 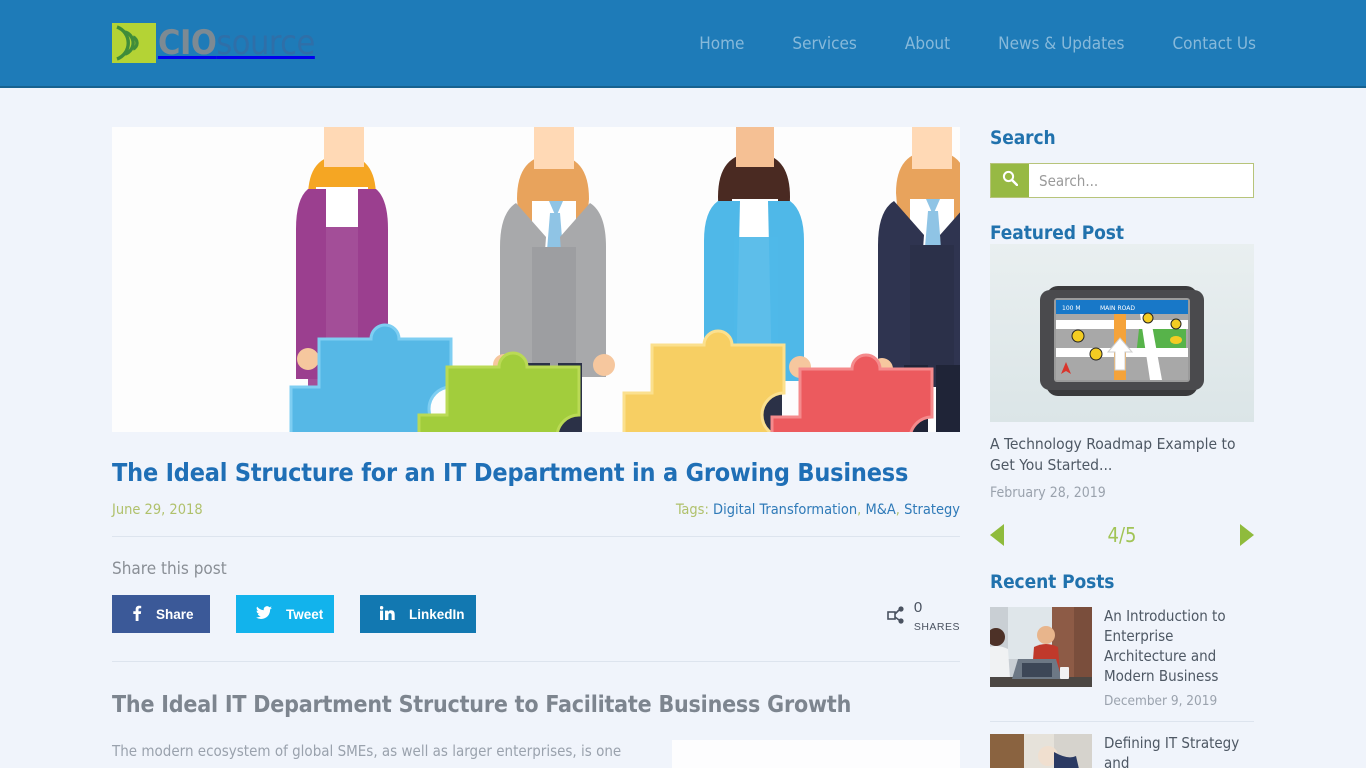 I want to click on sidebar-recent-title: Recent Posts, so click(x=1052, y=581).